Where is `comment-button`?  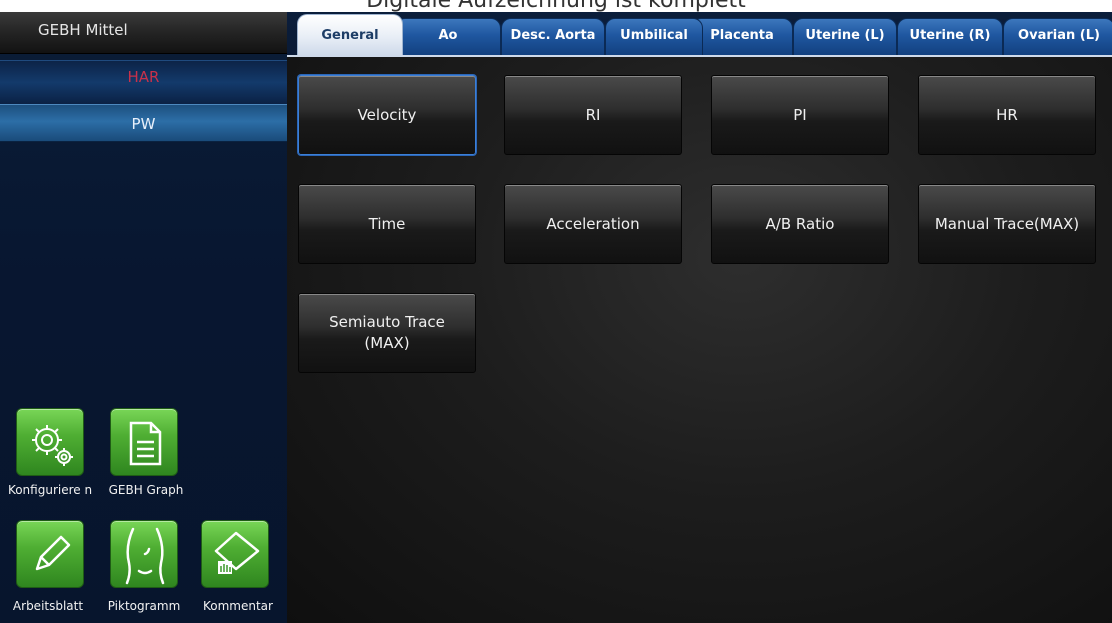 comment-button is located at coordinates (235, 554).